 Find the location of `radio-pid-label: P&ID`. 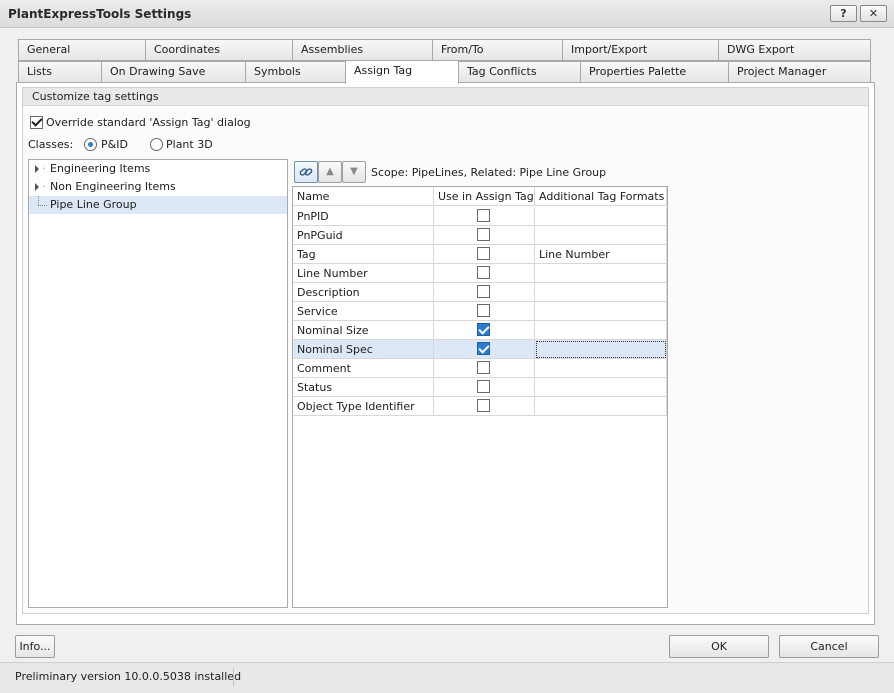

radio-pid-label: P&ID is located at coordinates (114, 144).